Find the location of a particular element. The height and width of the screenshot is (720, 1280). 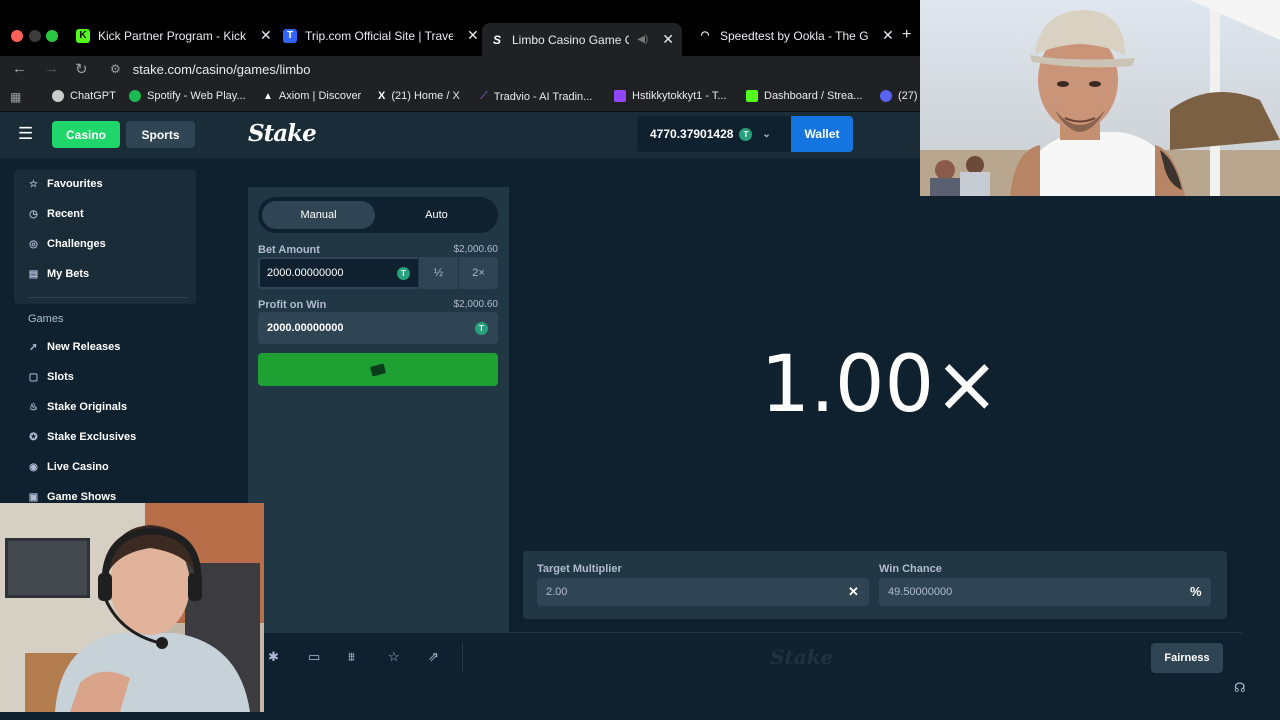

sidebar-item-label: Live Casino is located at coordinates (78, 467).